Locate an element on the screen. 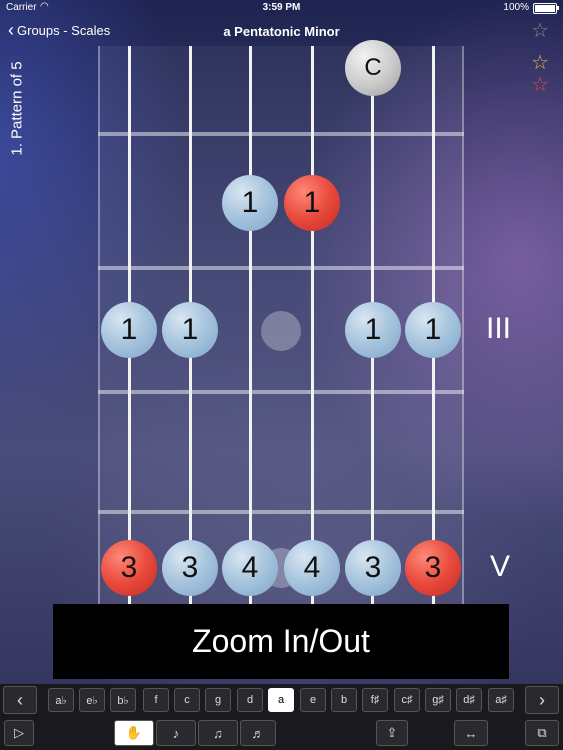  key-button: c♯ is located at coordinates (407, 700).